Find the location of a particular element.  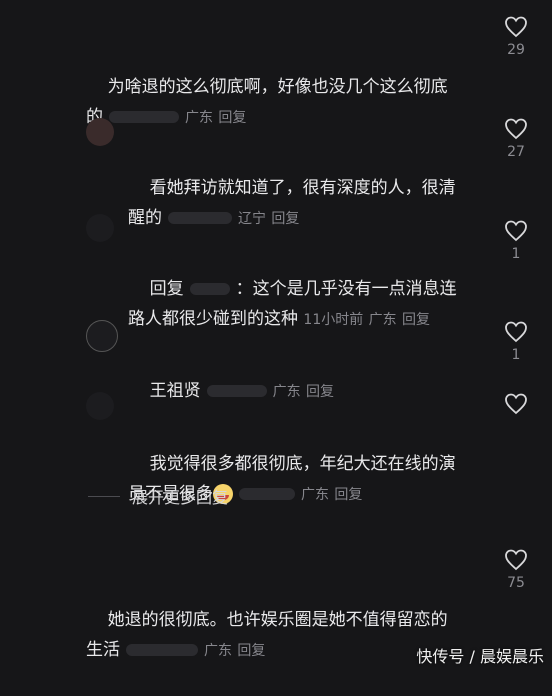

watermark: 快传号 / 晨娱晨乐 is located at coordinates (480, 656).